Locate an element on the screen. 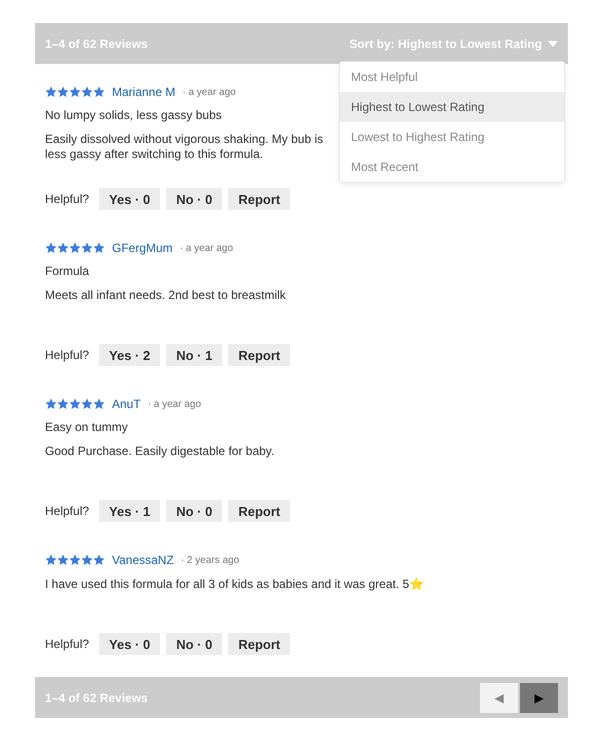 The width and height of the screenshot is (590, 736). caret-icon is located at coordinates (553, 43).